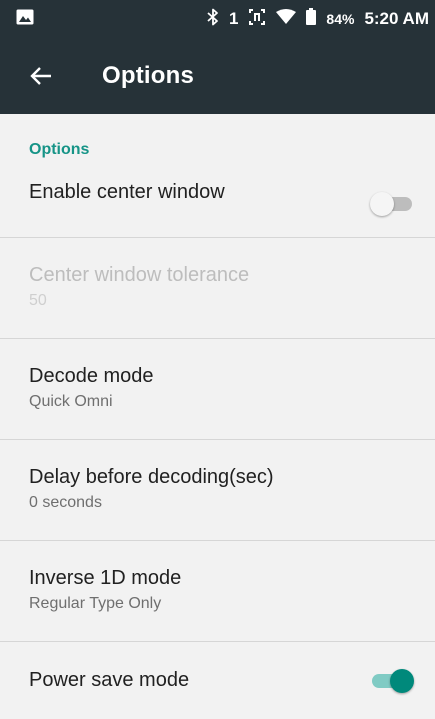  Describe the element at coordinates (38, 300) in the screenshot. I see `pref-summary: 50` at that location.